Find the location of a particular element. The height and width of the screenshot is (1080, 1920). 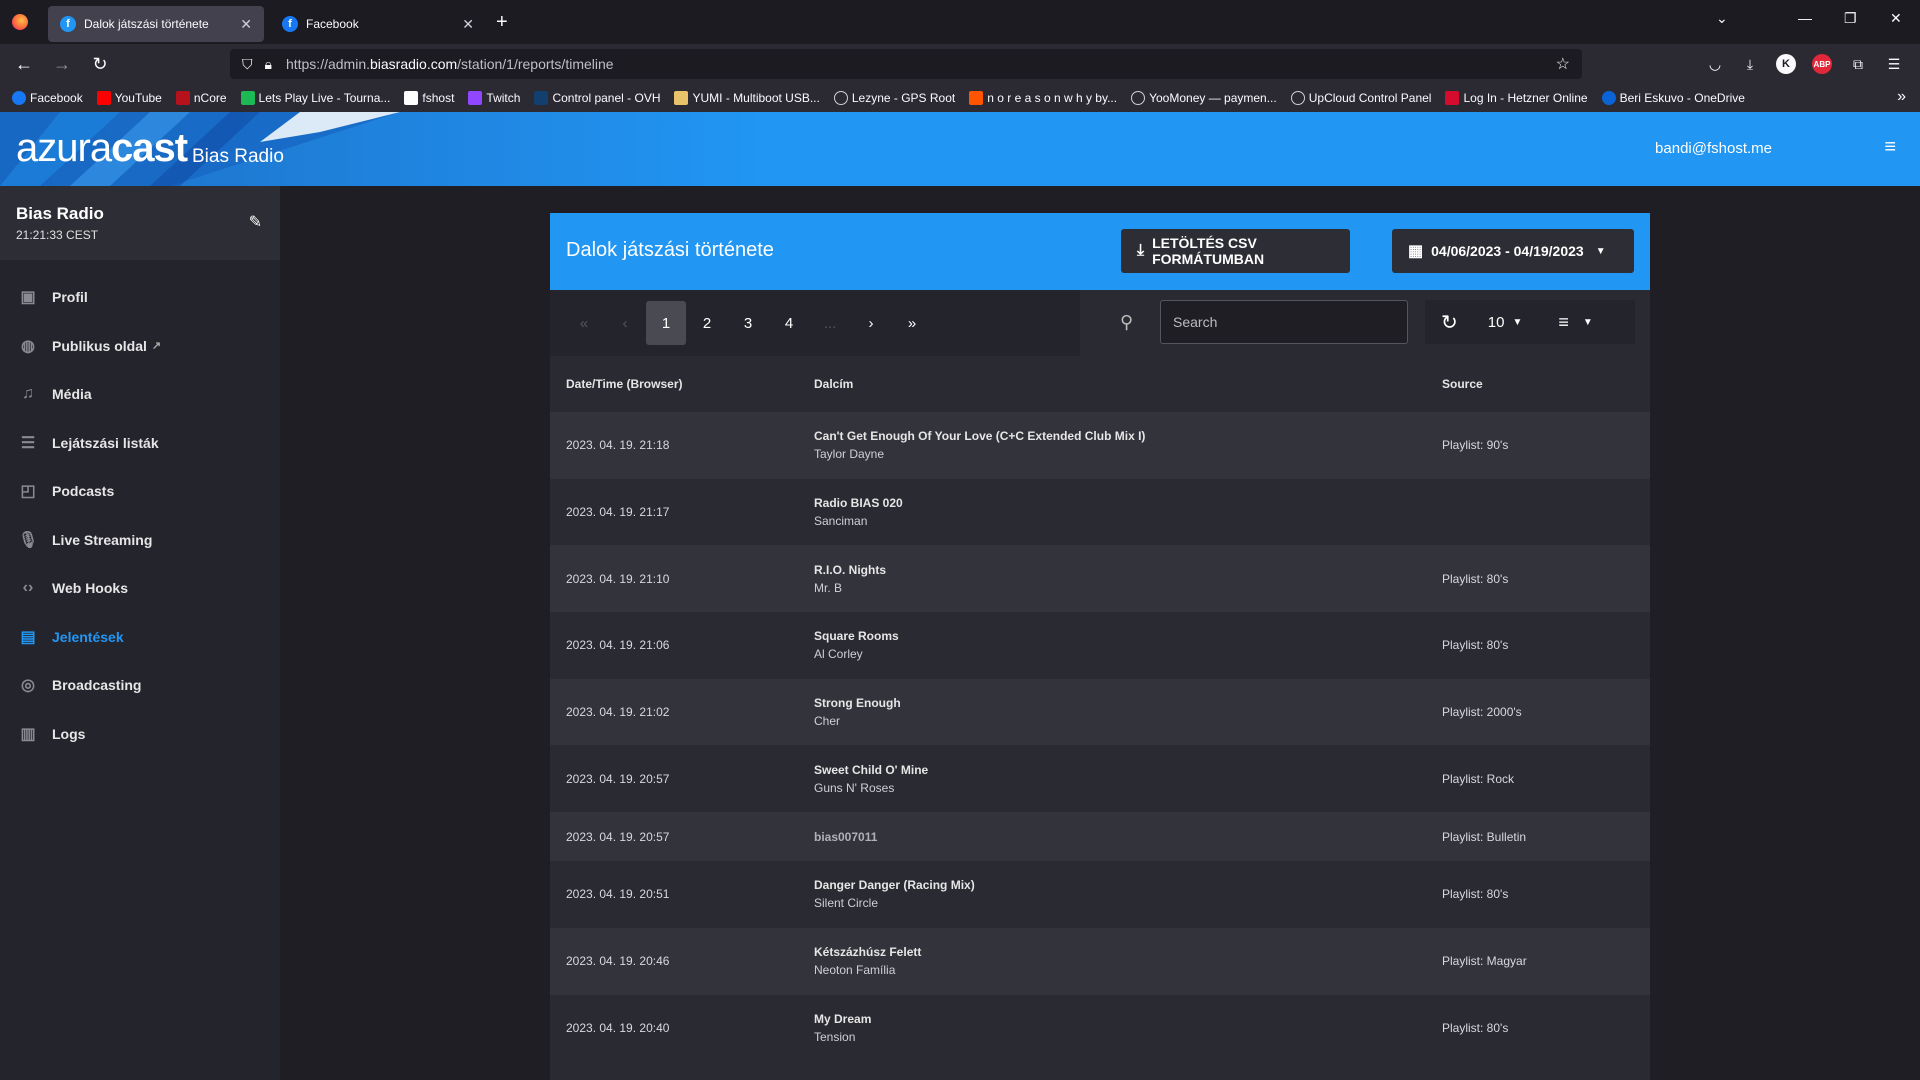

column-header-source: Source is located at coordinates (1546, 384).